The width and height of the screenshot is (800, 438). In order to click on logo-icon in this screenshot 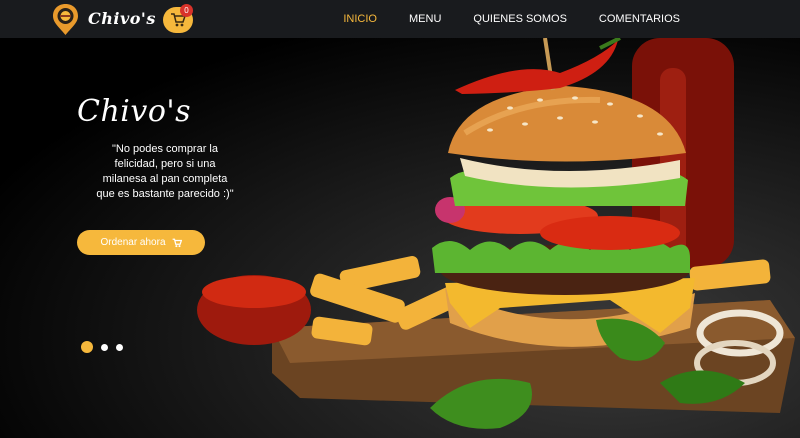, I will do `click(65, 19)`.